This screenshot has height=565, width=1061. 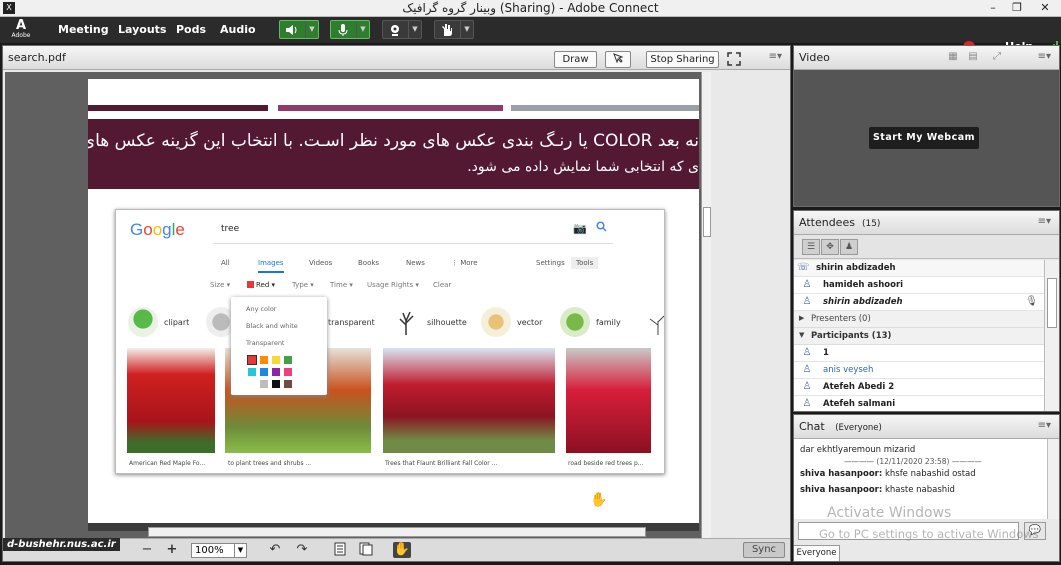 What do you see at coordinates (238, 29) in the screenshot?
I see `menu-audio: Audio` at bounding box center [238, 29].